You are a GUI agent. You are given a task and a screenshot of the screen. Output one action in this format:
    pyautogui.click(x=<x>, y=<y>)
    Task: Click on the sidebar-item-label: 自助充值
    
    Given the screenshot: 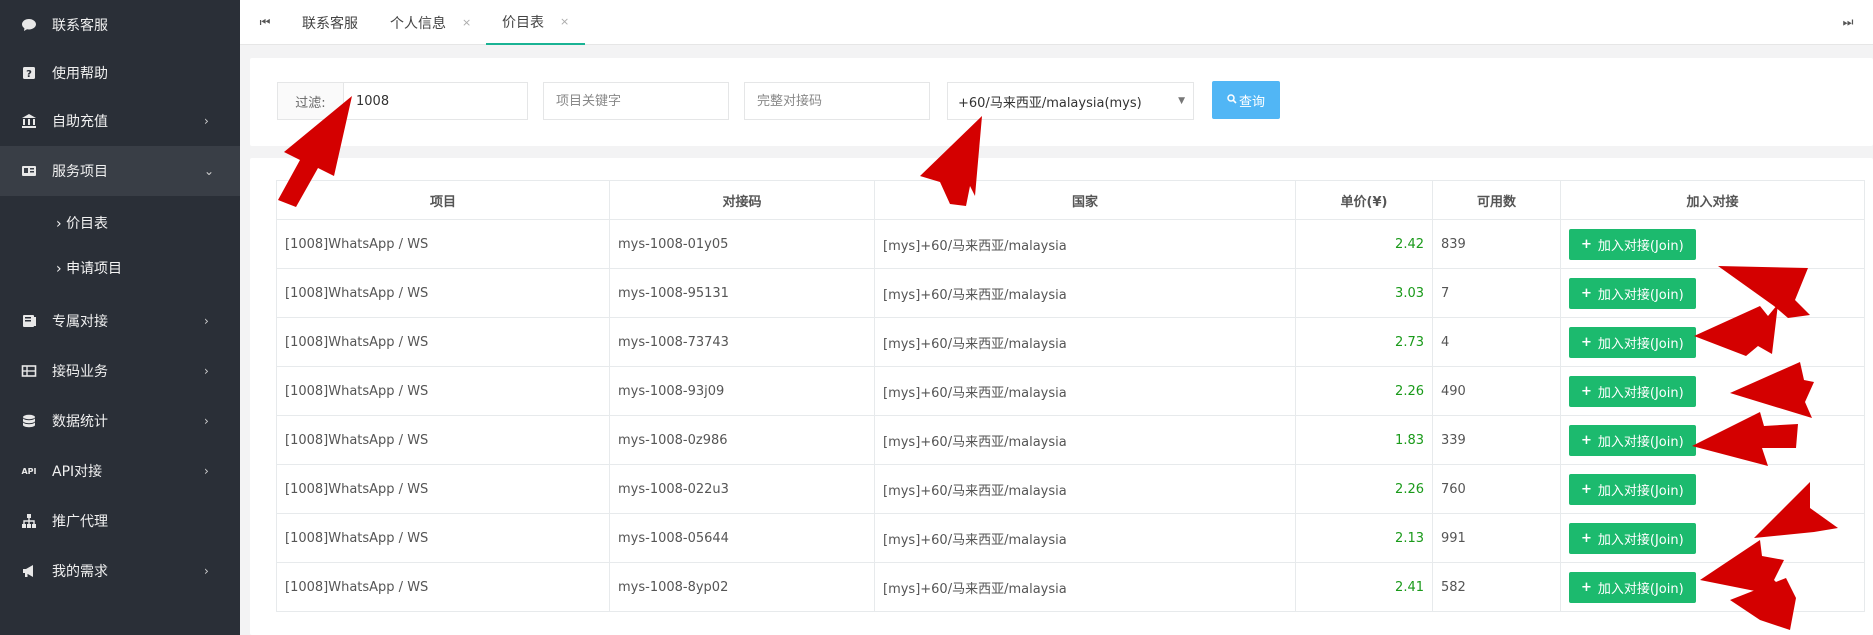 What is the action you would take?
    pyautogui.click(x=80, y=122)
    